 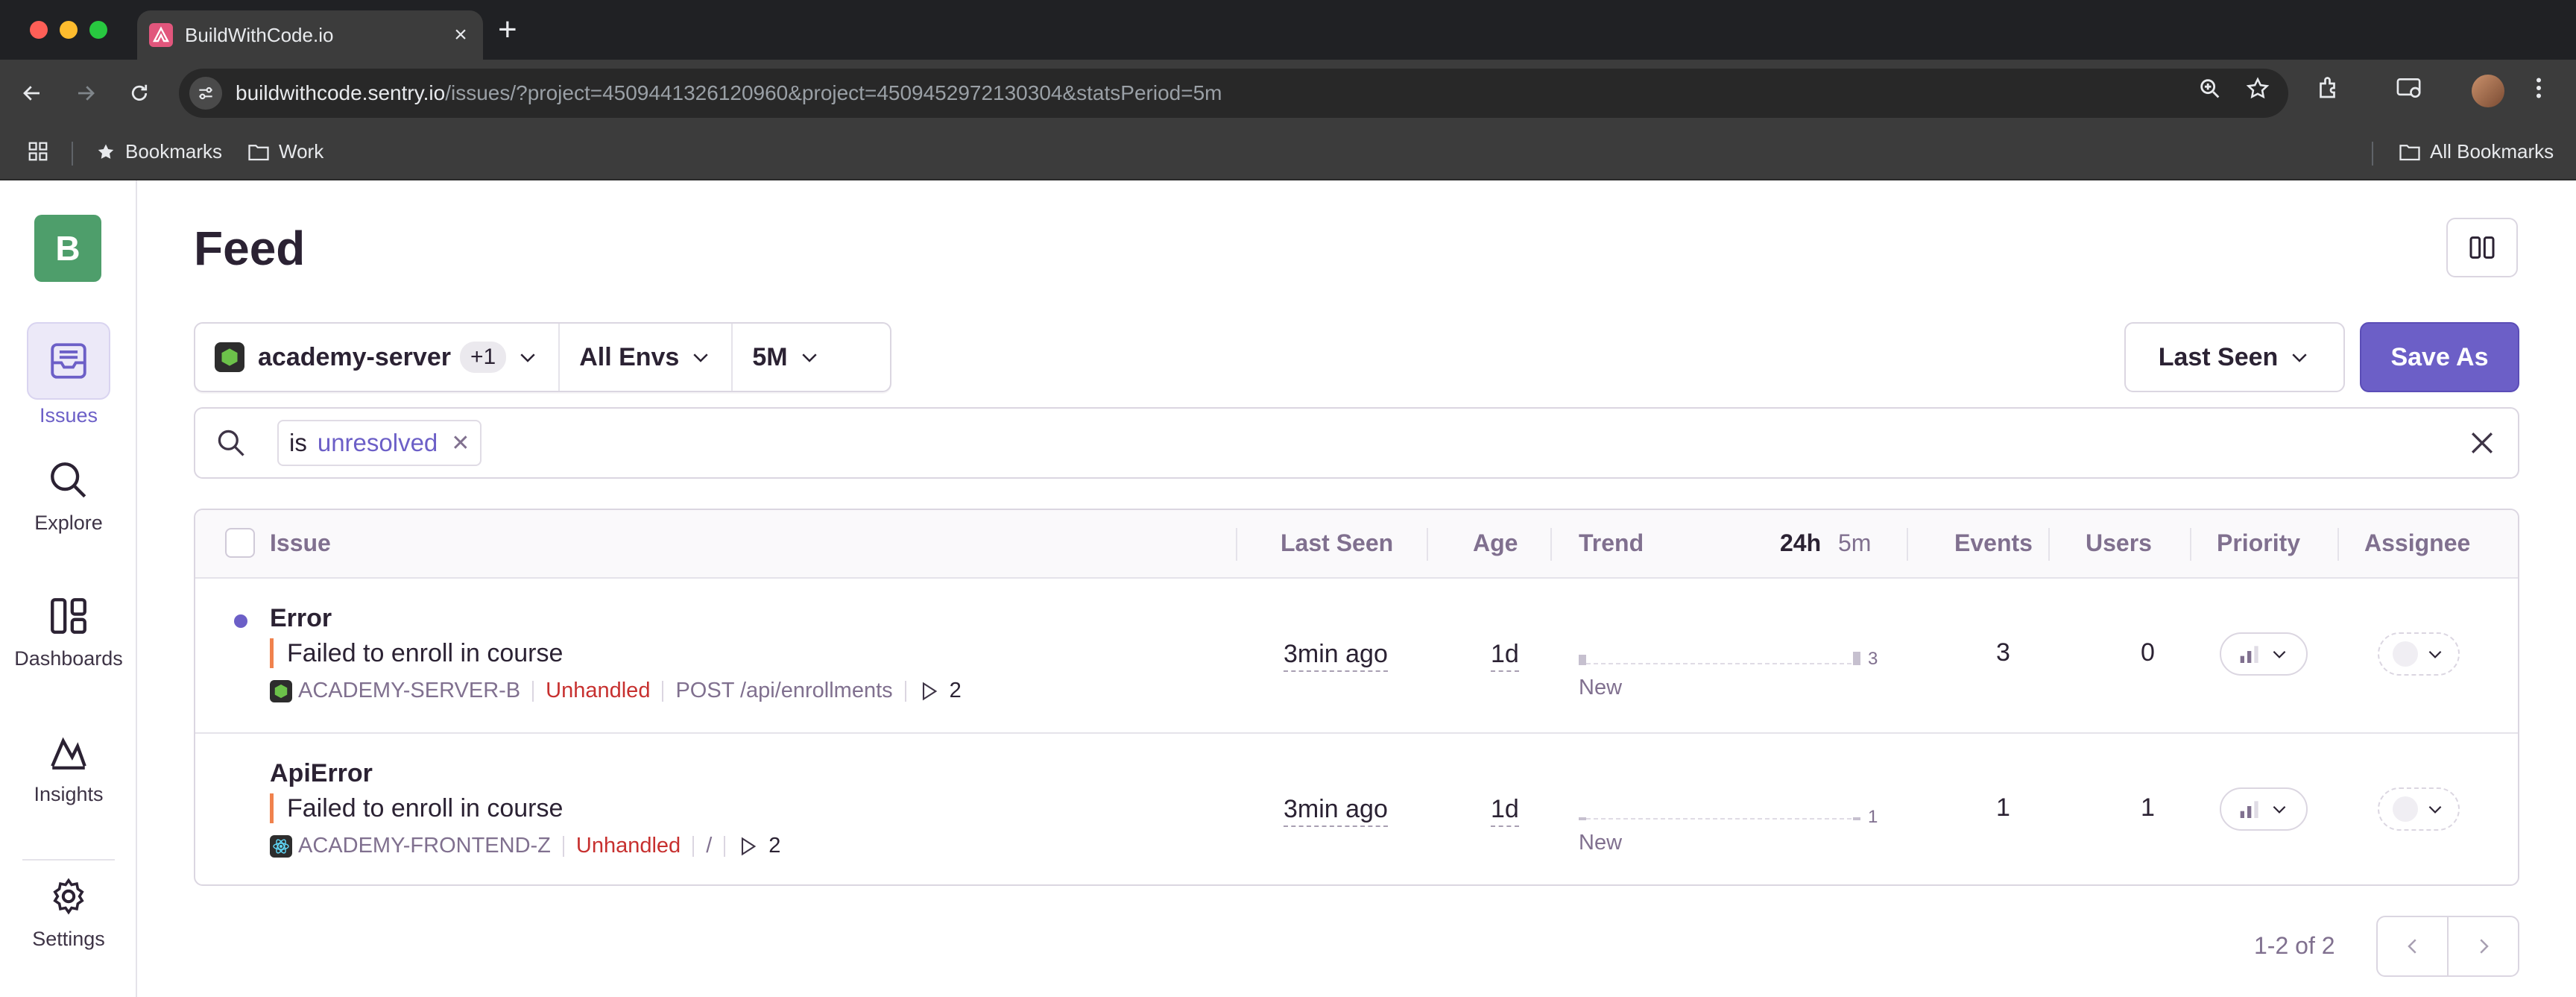 I want to click on sidebar-item-label: Dashboards, so click(x=68, y=658).